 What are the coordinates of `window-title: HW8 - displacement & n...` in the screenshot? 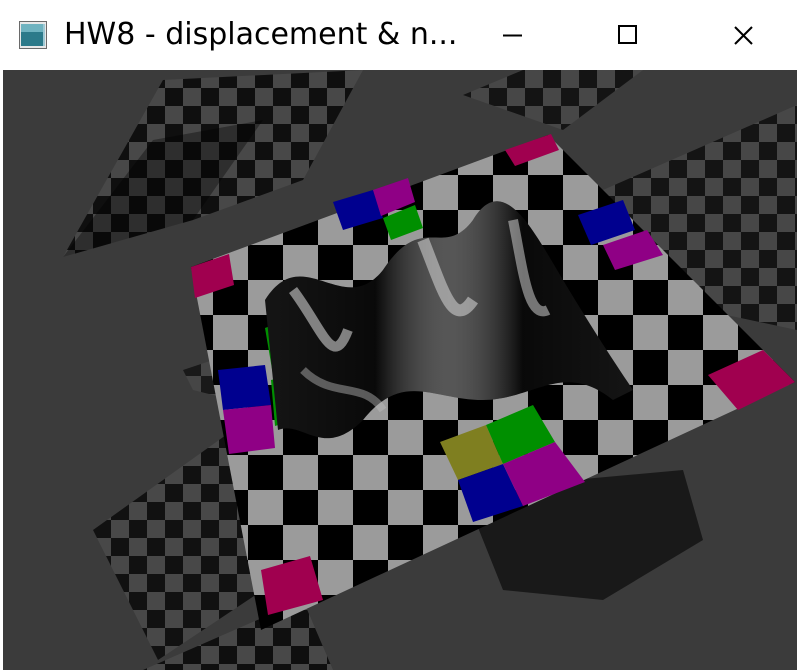 It's located at (261, 34).